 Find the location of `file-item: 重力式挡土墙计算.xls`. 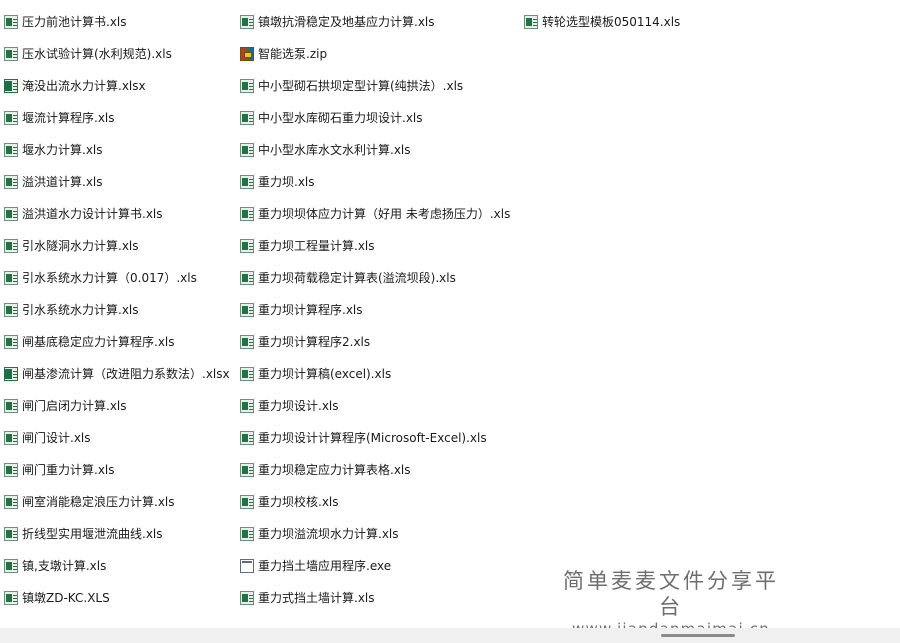

file-item: 重力式挡土墙计算.xls is located at coordinates (380, 598).